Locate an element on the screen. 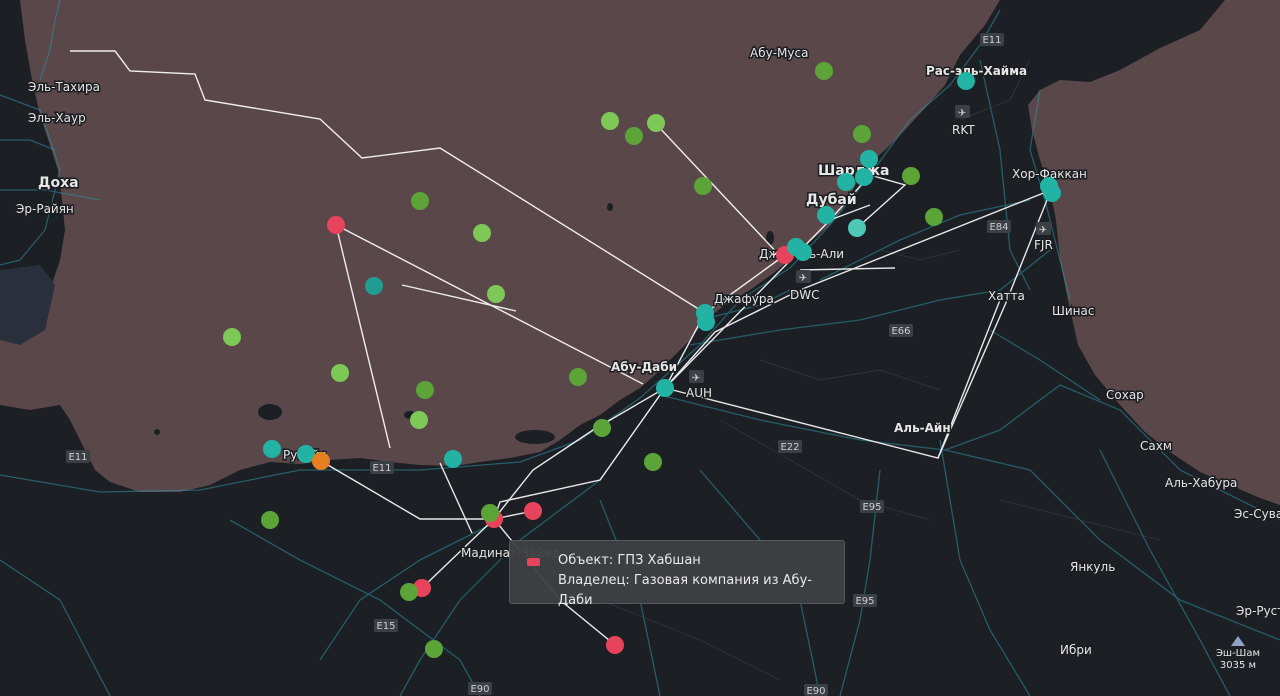  svg-text: E84 is located at coordinates (998, 227).